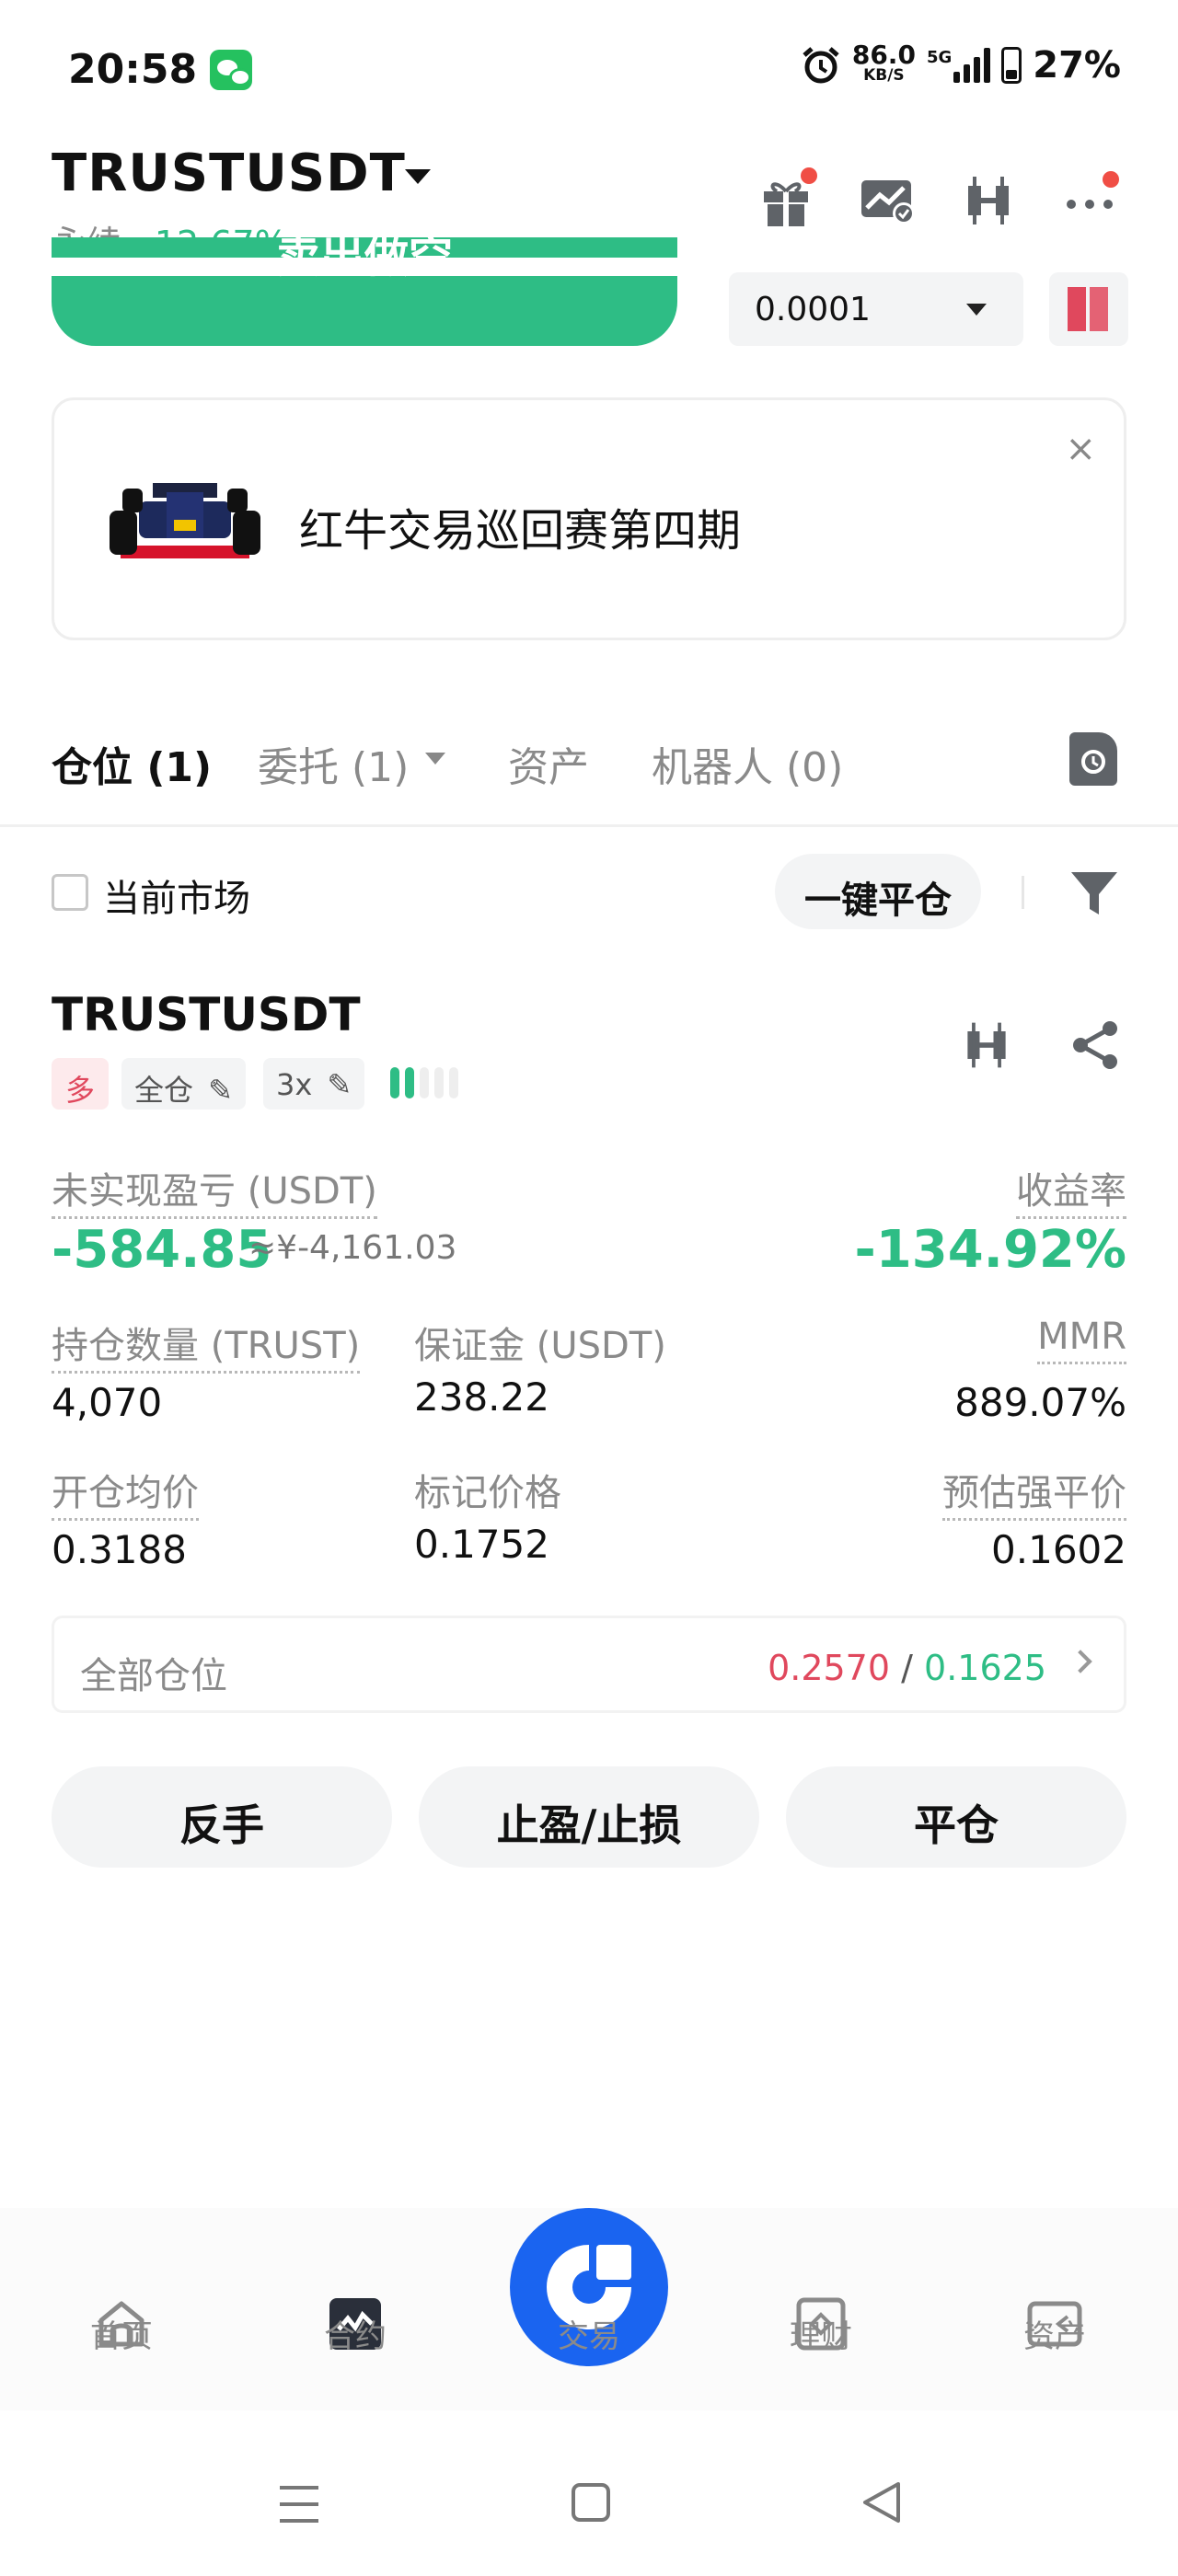 The image size is (1178, 2576). Describe the element at coordinates (70, 892) in the screenshot. I see `current-market-checkbox` at that location.